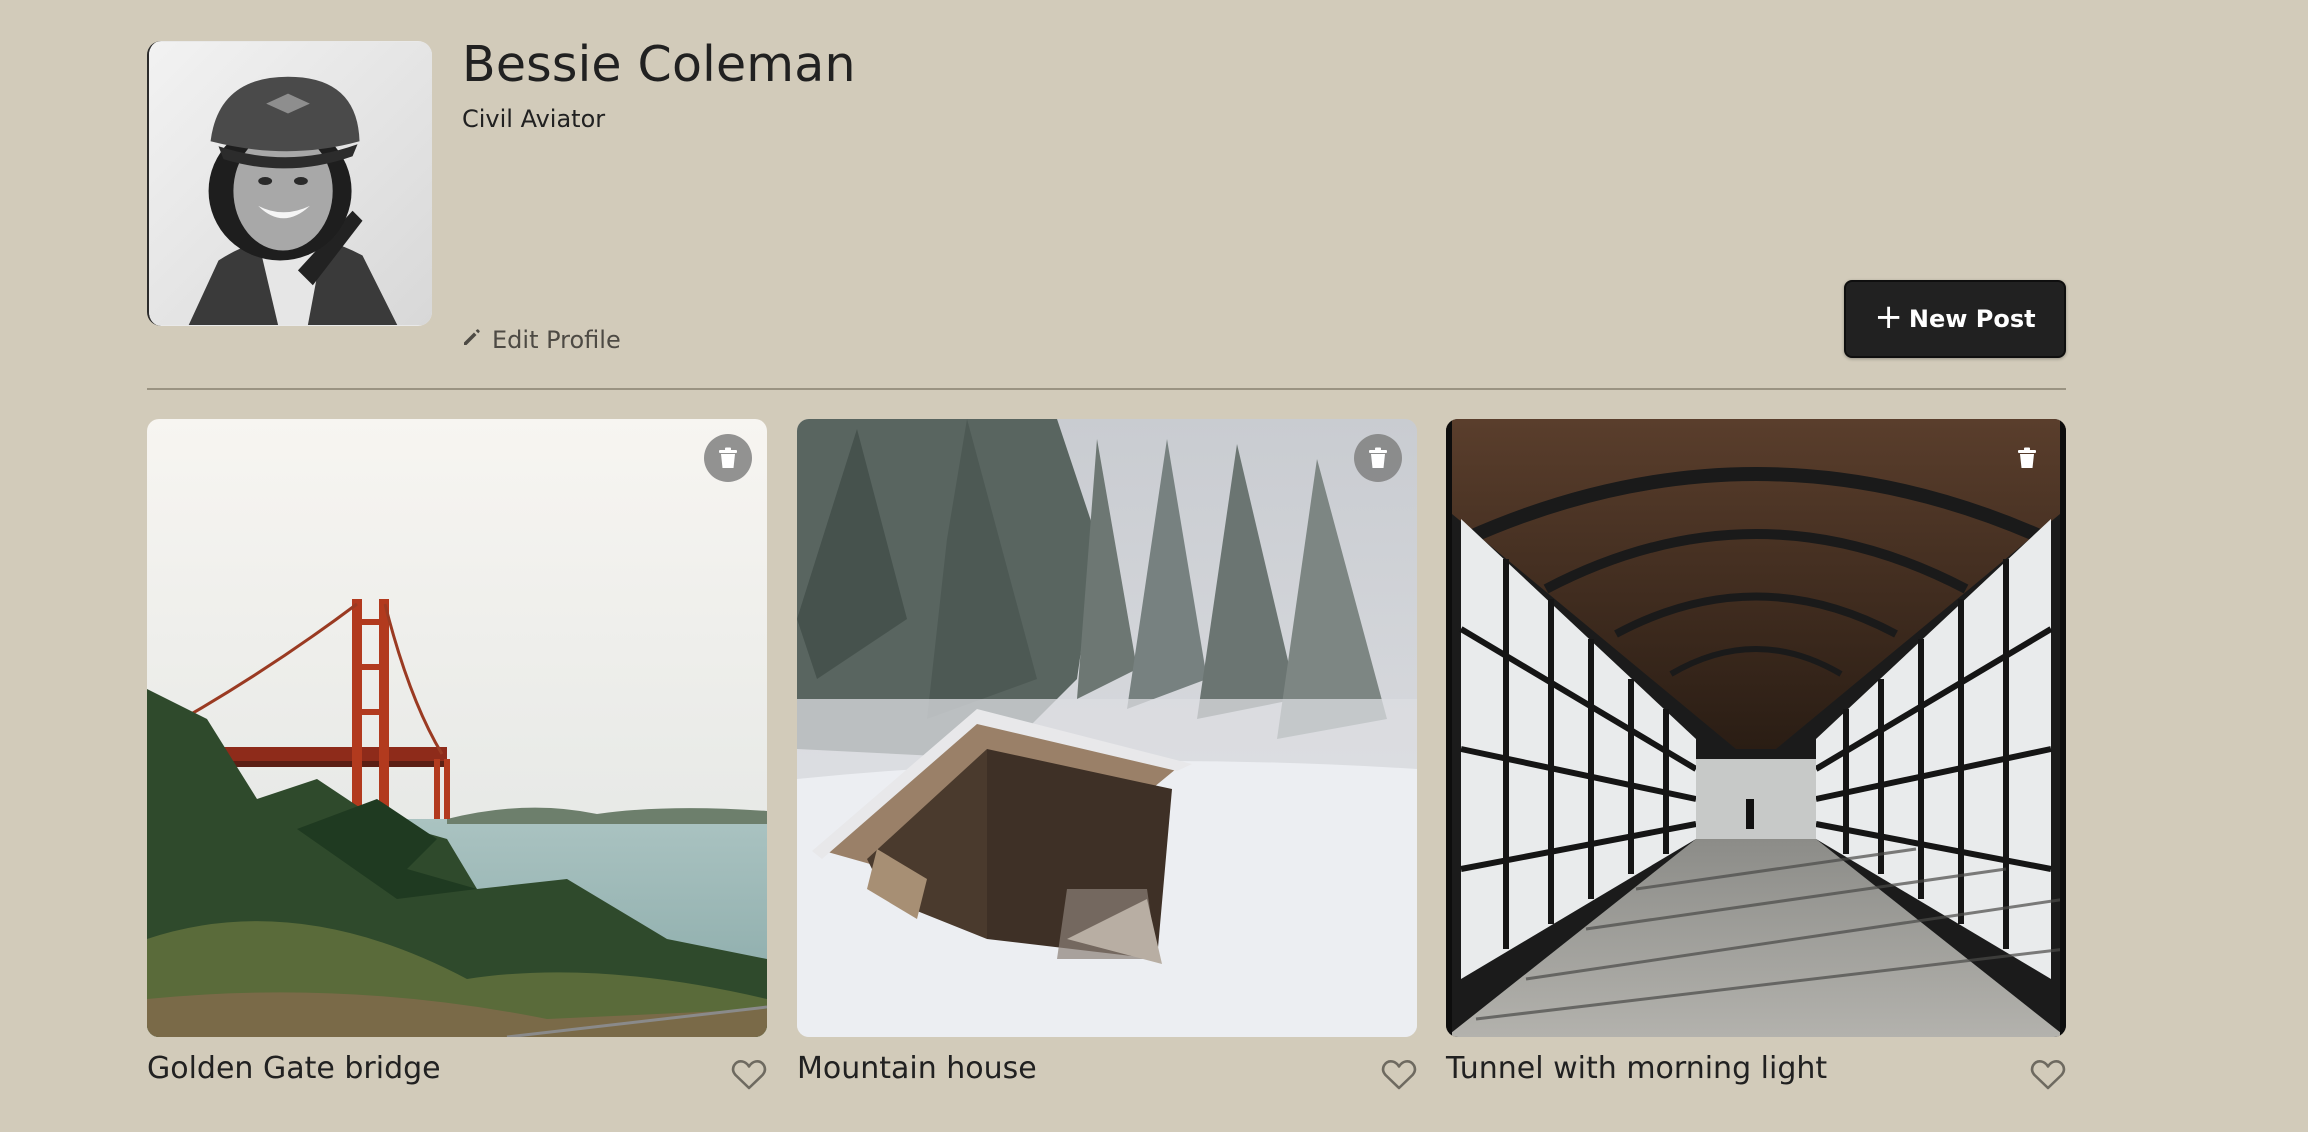  What do you see at coordinates (1888, 317) in the screenshot?
I see `plus-icon: +` at bounding box center [1888, 317].